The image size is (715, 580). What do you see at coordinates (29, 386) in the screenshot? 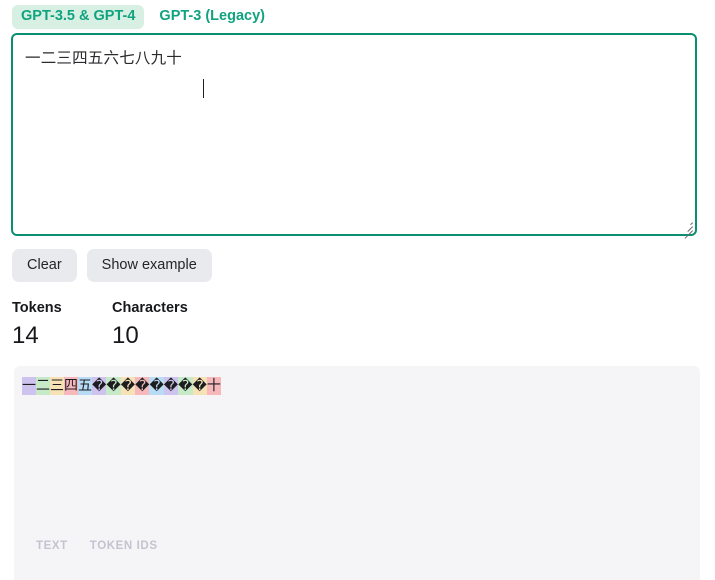
I see `token-chip: 一` at bounding box center [29, 386].